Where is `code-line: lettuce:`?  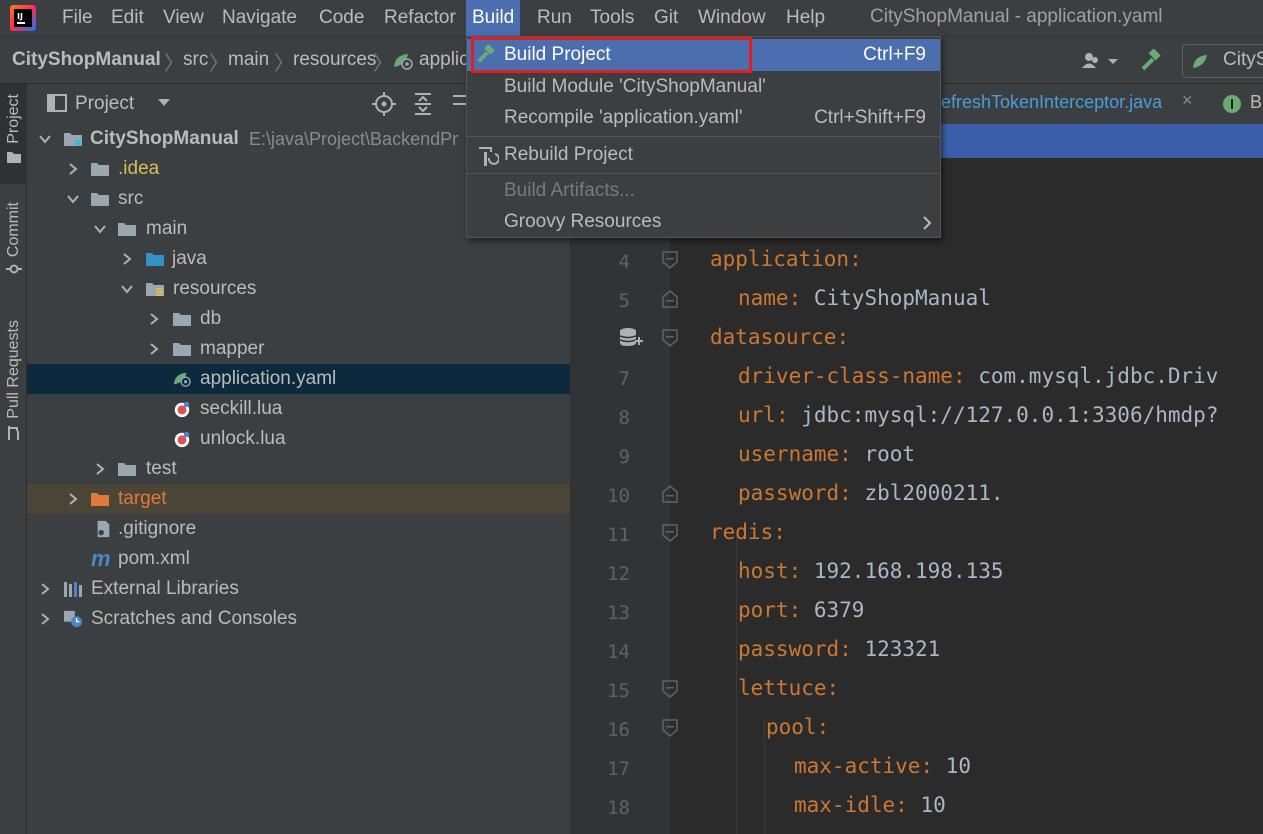 code-line: lettuce: is located at coordinates (788, 688).